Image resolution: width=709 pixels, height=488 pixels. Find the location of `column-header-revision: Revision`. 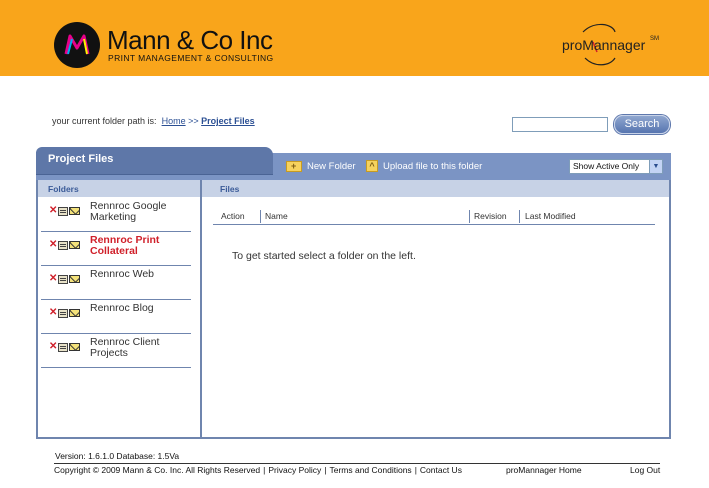

column-header-revision: Revision is located at coordinates (490, 216).